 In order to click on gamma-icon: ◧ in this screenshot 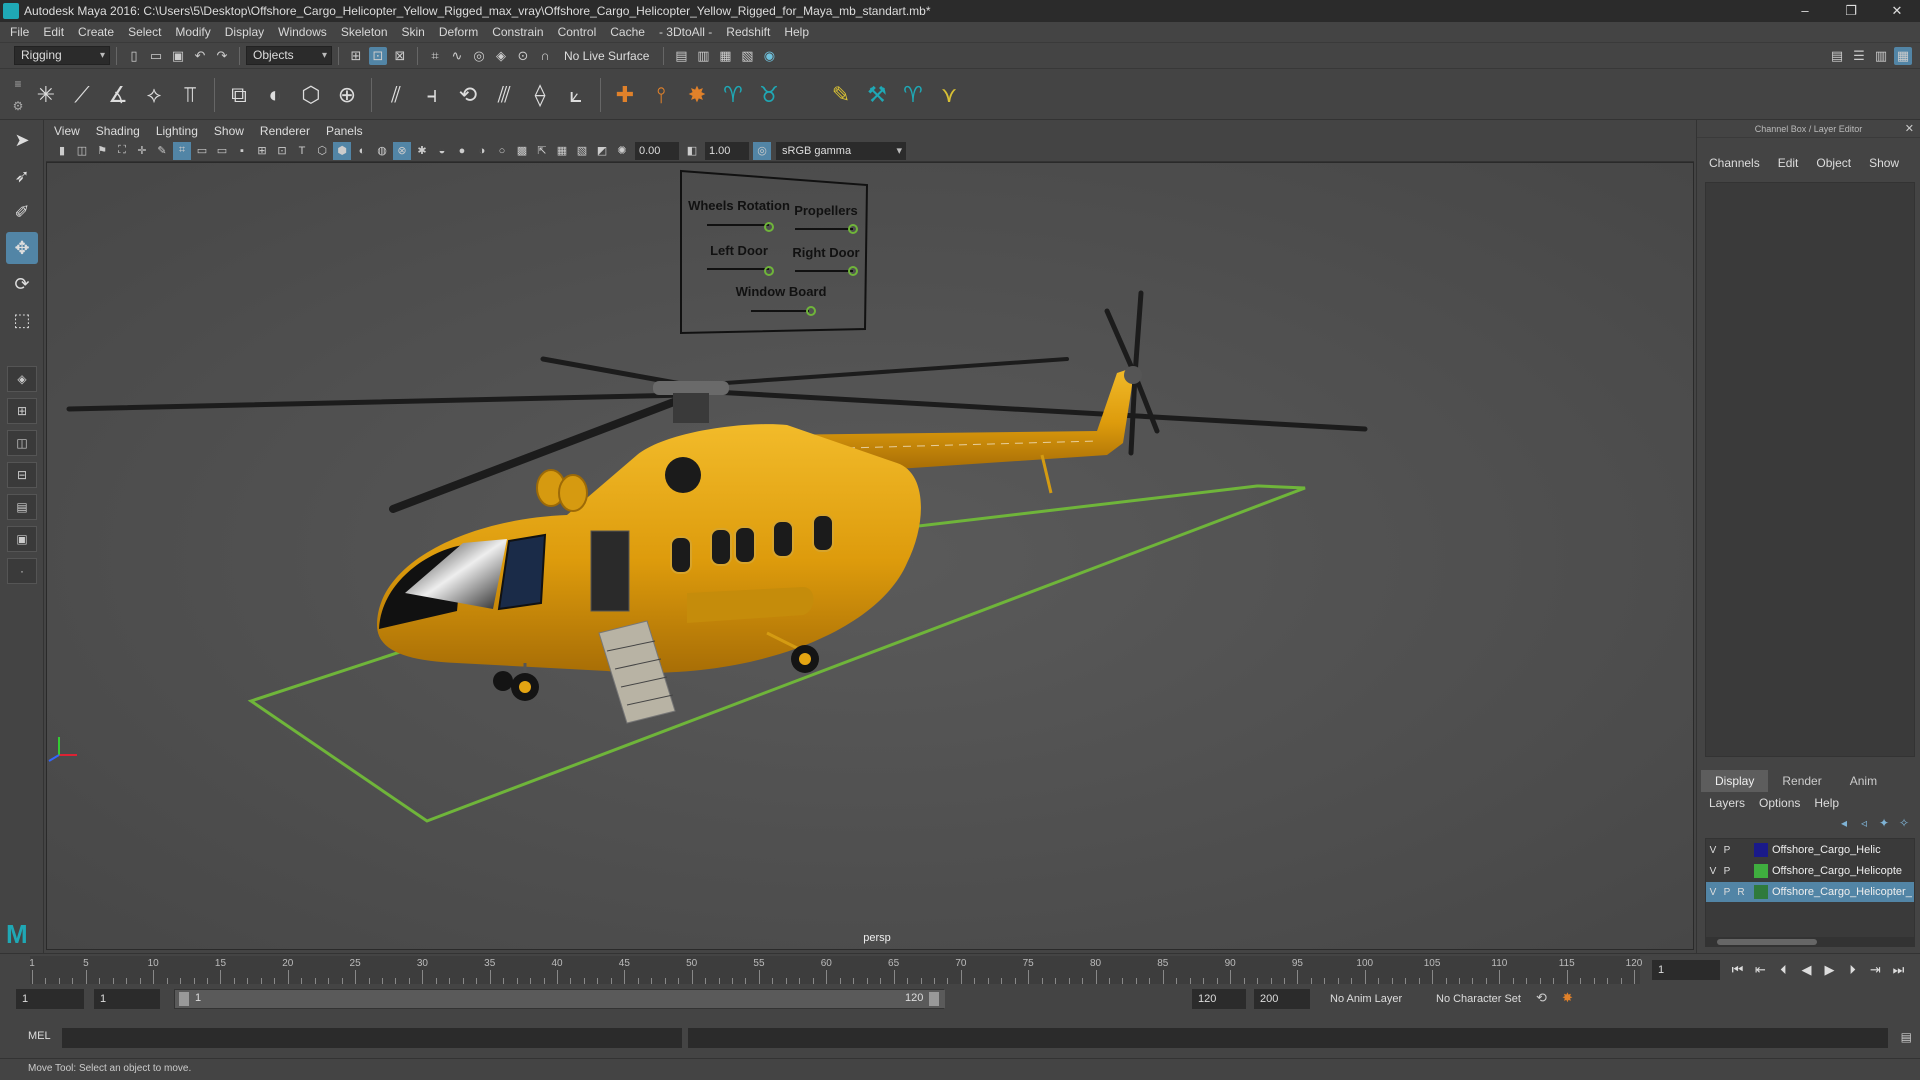, I will do `click(692, 151)`.